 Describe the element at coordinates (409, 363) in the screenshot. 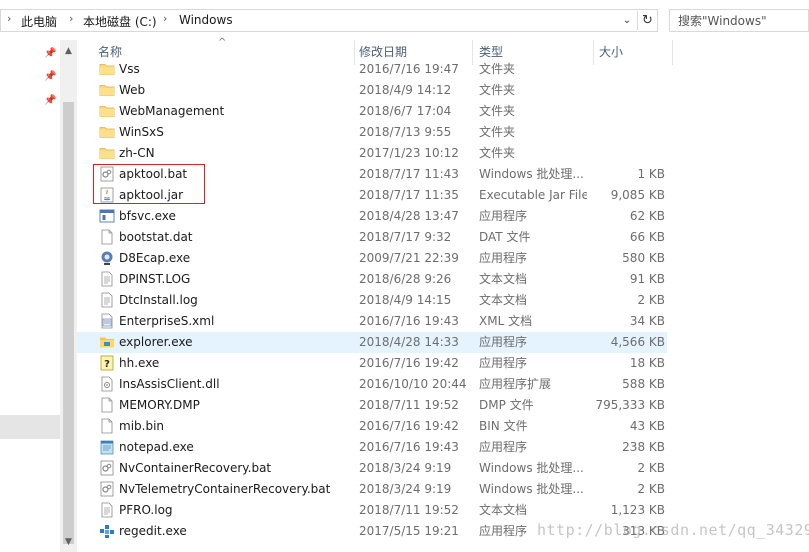

I see `file-modified-date: 2016/7/16 19:42` at that location.